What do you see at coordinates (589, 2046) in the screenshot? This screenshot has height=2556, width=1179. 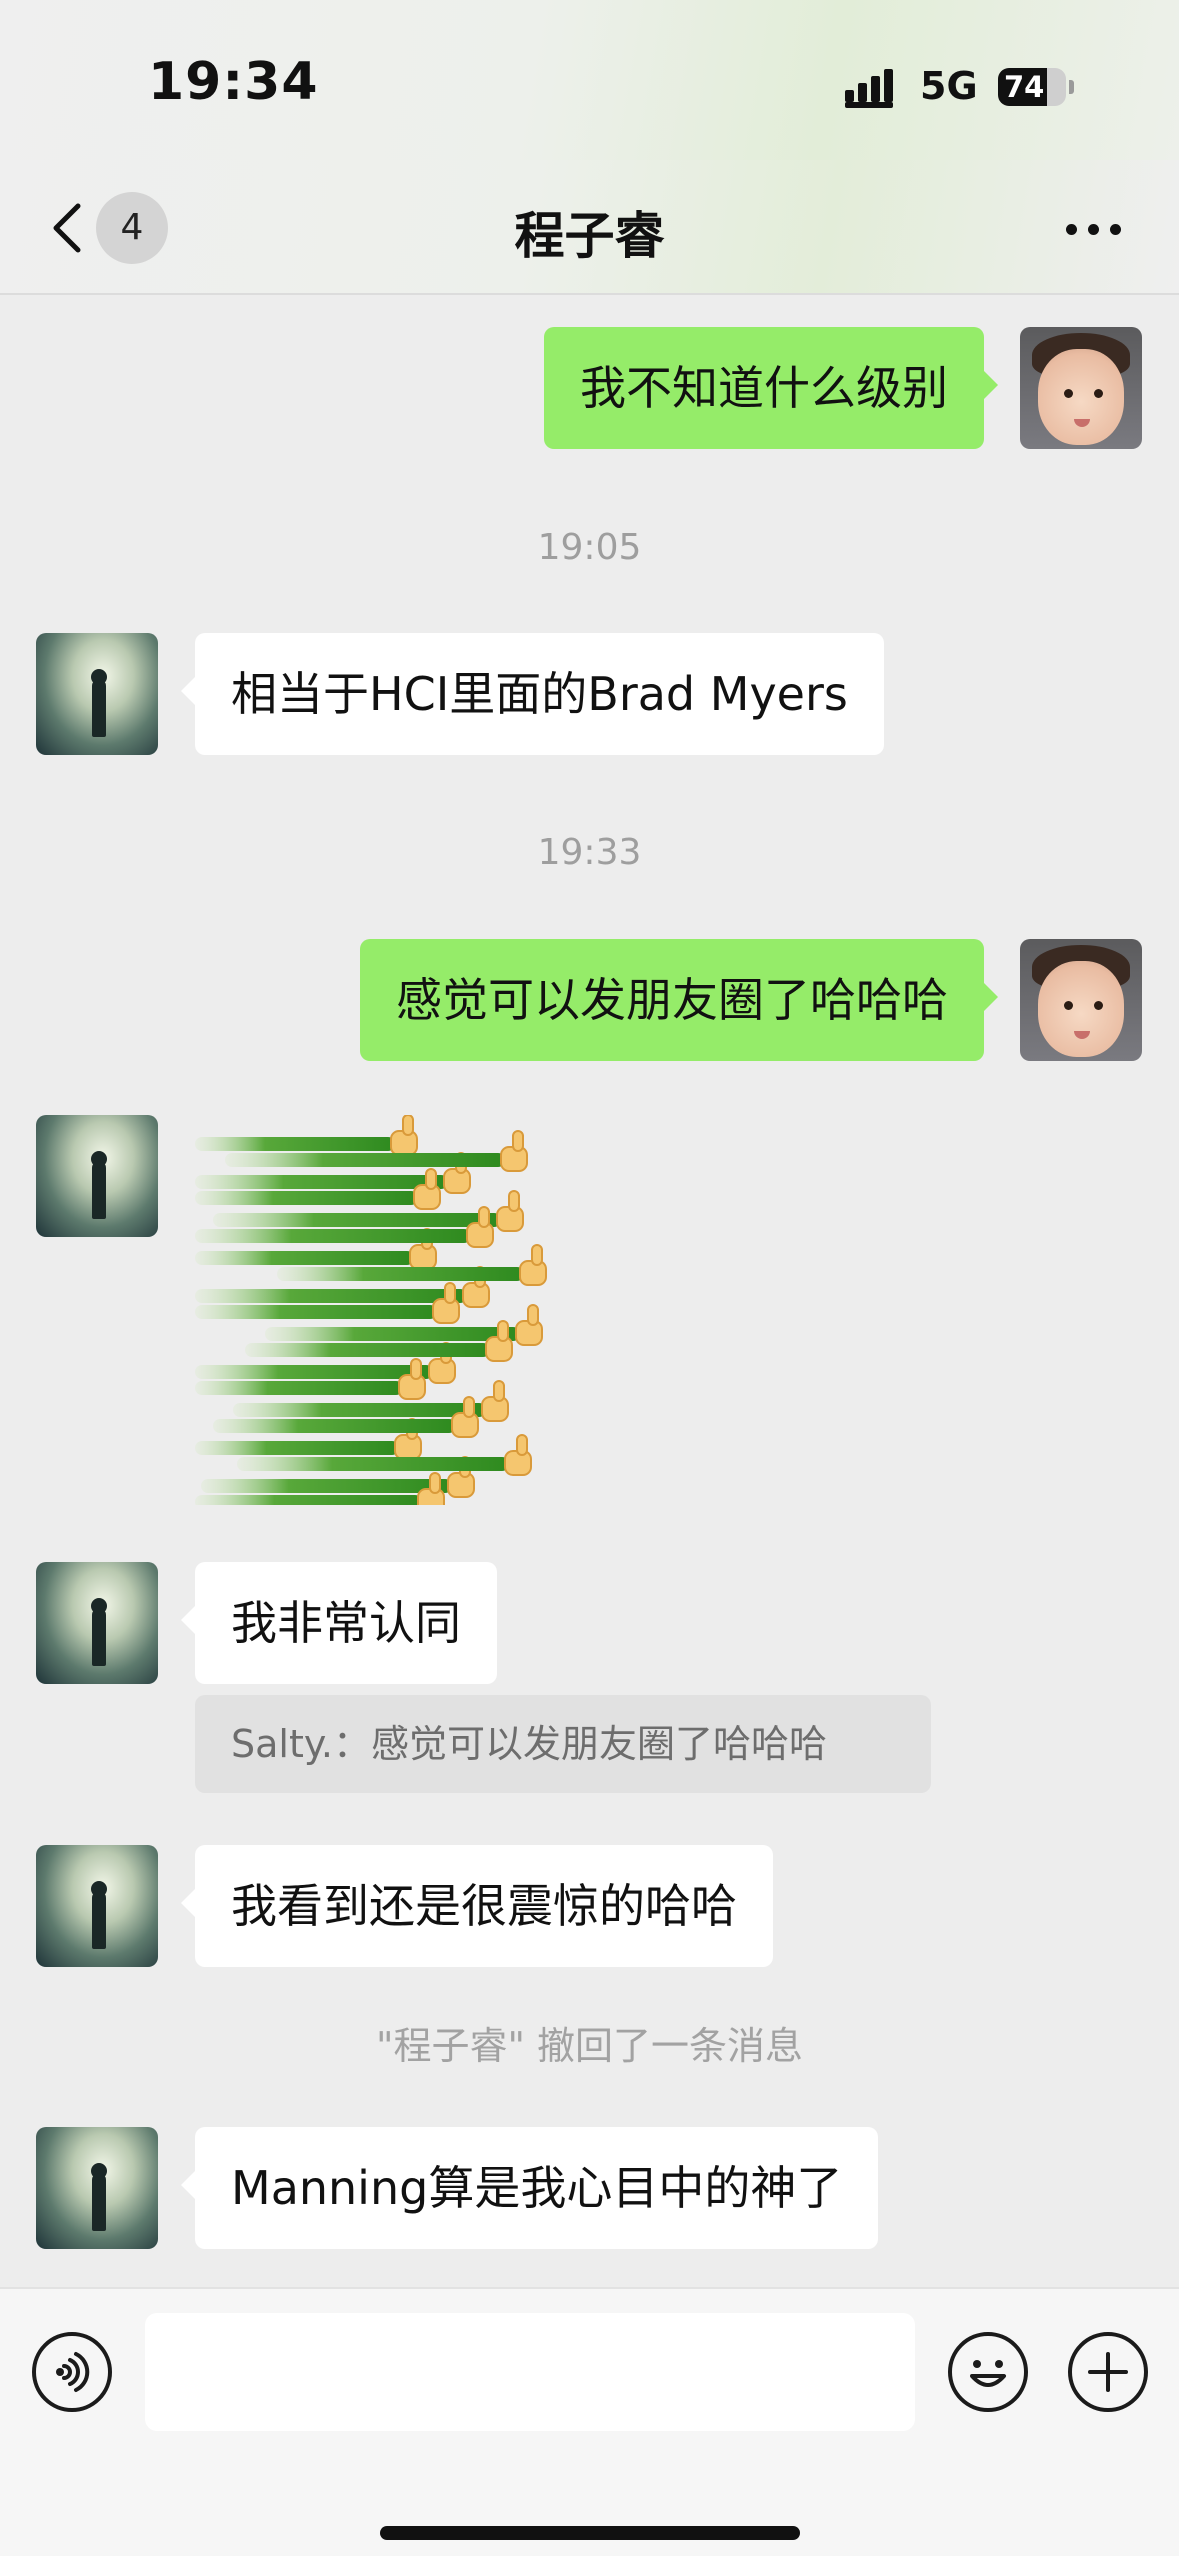 I see `recall-notice: "程子睿" 撤回了一条消息` at bounding box center [589, 2046].